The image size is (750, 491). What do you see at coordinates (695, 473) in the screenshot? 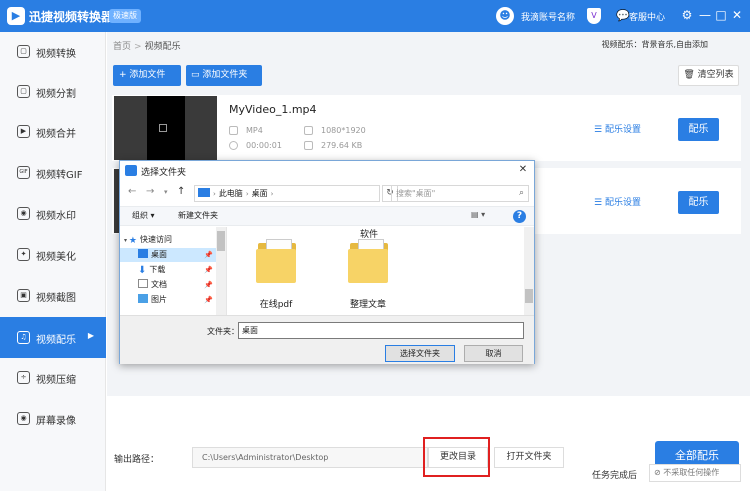
I see `task-done-select: ⊘ 不采取任何操作` at bounding box center [695, 473].